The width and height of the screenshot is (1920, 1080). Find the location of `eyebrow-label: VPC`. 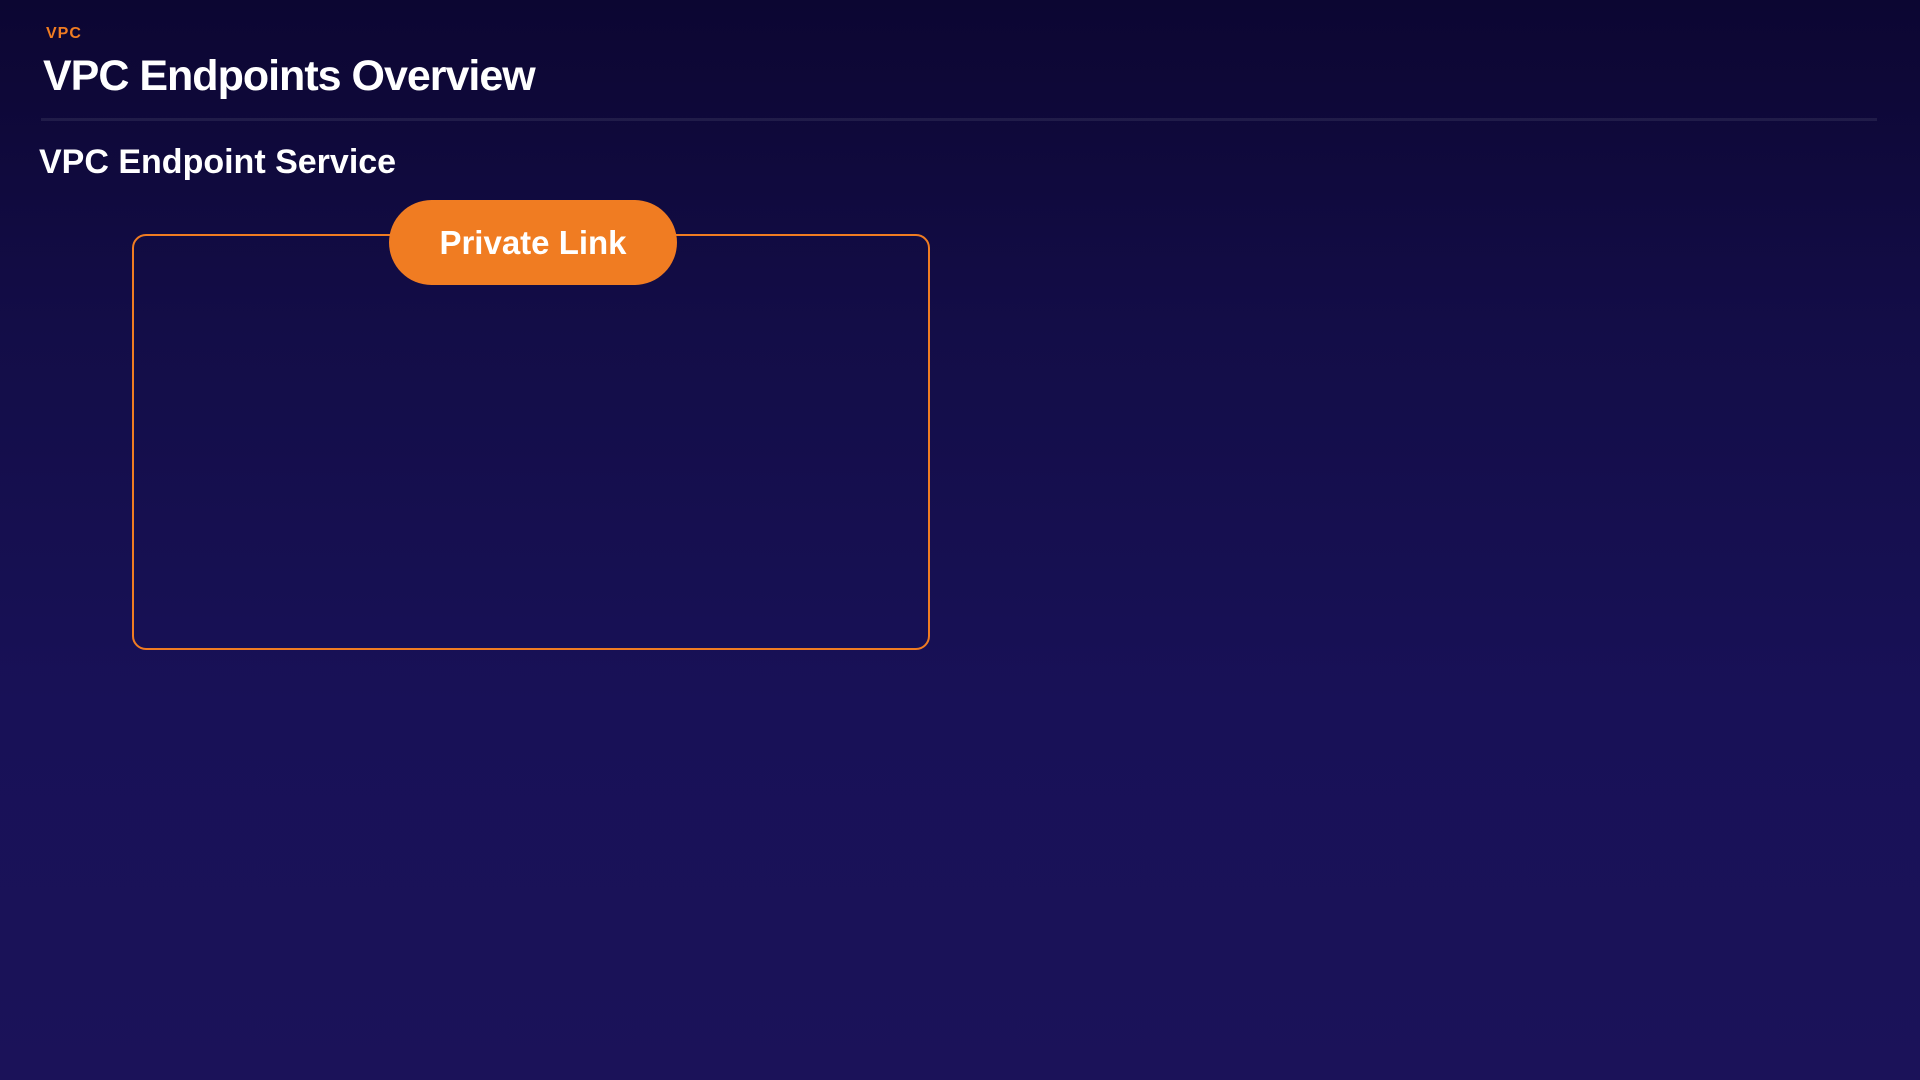

eyebrow-label: VPC is located at coordinates (64, 33).